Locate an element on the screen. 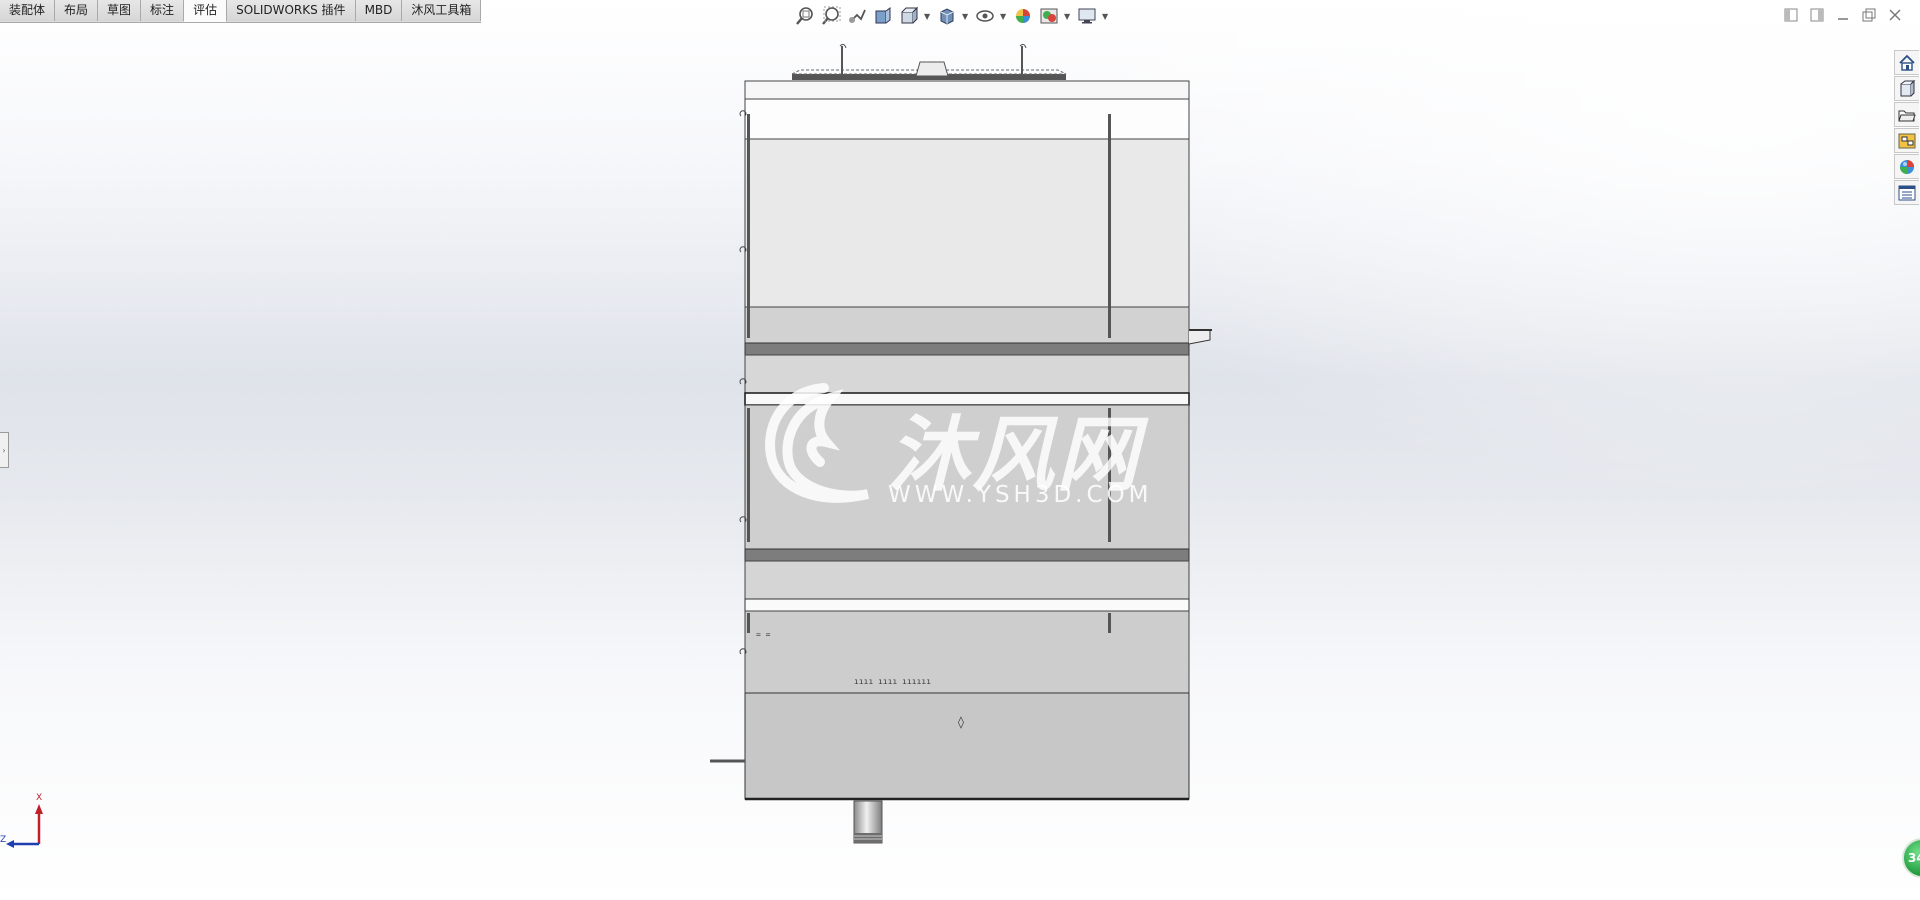 The height and width of the screenshot is (900, 1920). file-explorer-icon is located at coordinates (1906, 114).